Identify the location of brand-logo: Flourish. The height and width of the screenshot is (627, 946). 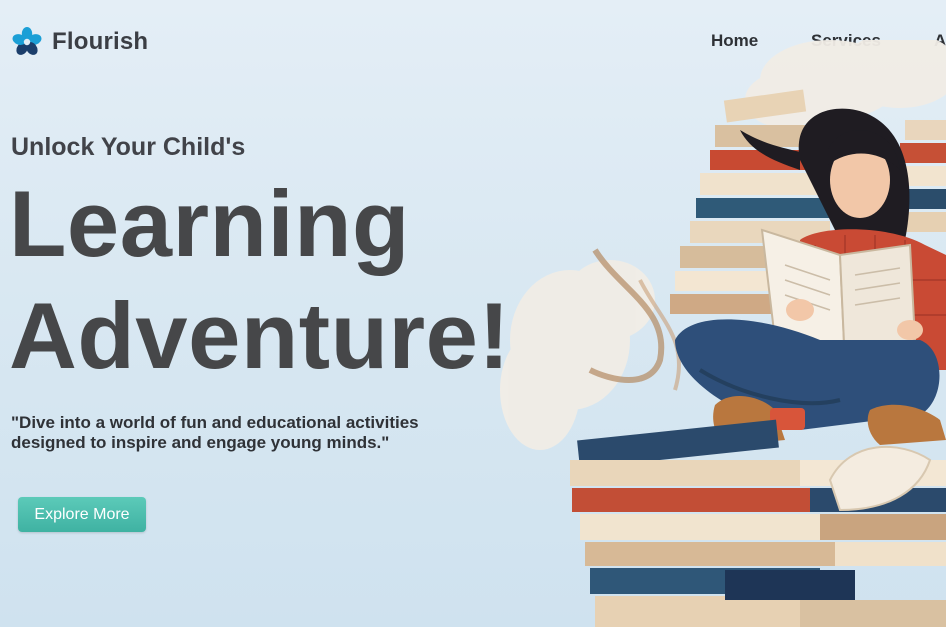
(79, 42).